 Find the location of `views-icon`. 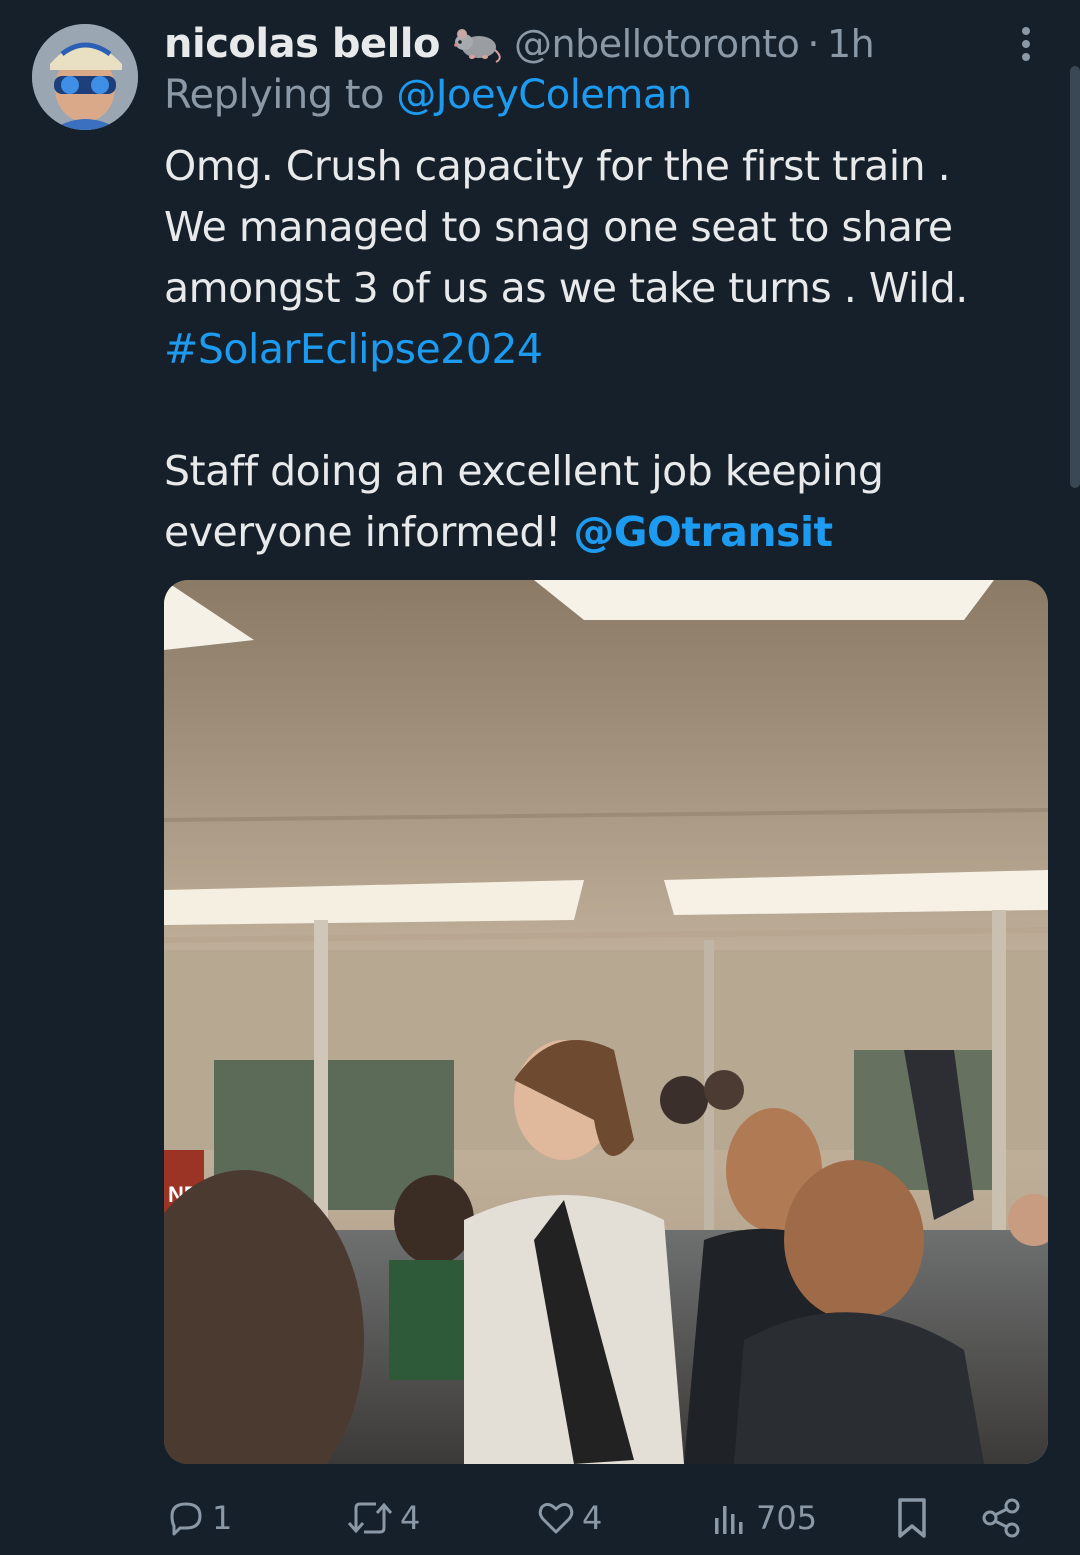

views-icon is located at coordinates (729, 1520).